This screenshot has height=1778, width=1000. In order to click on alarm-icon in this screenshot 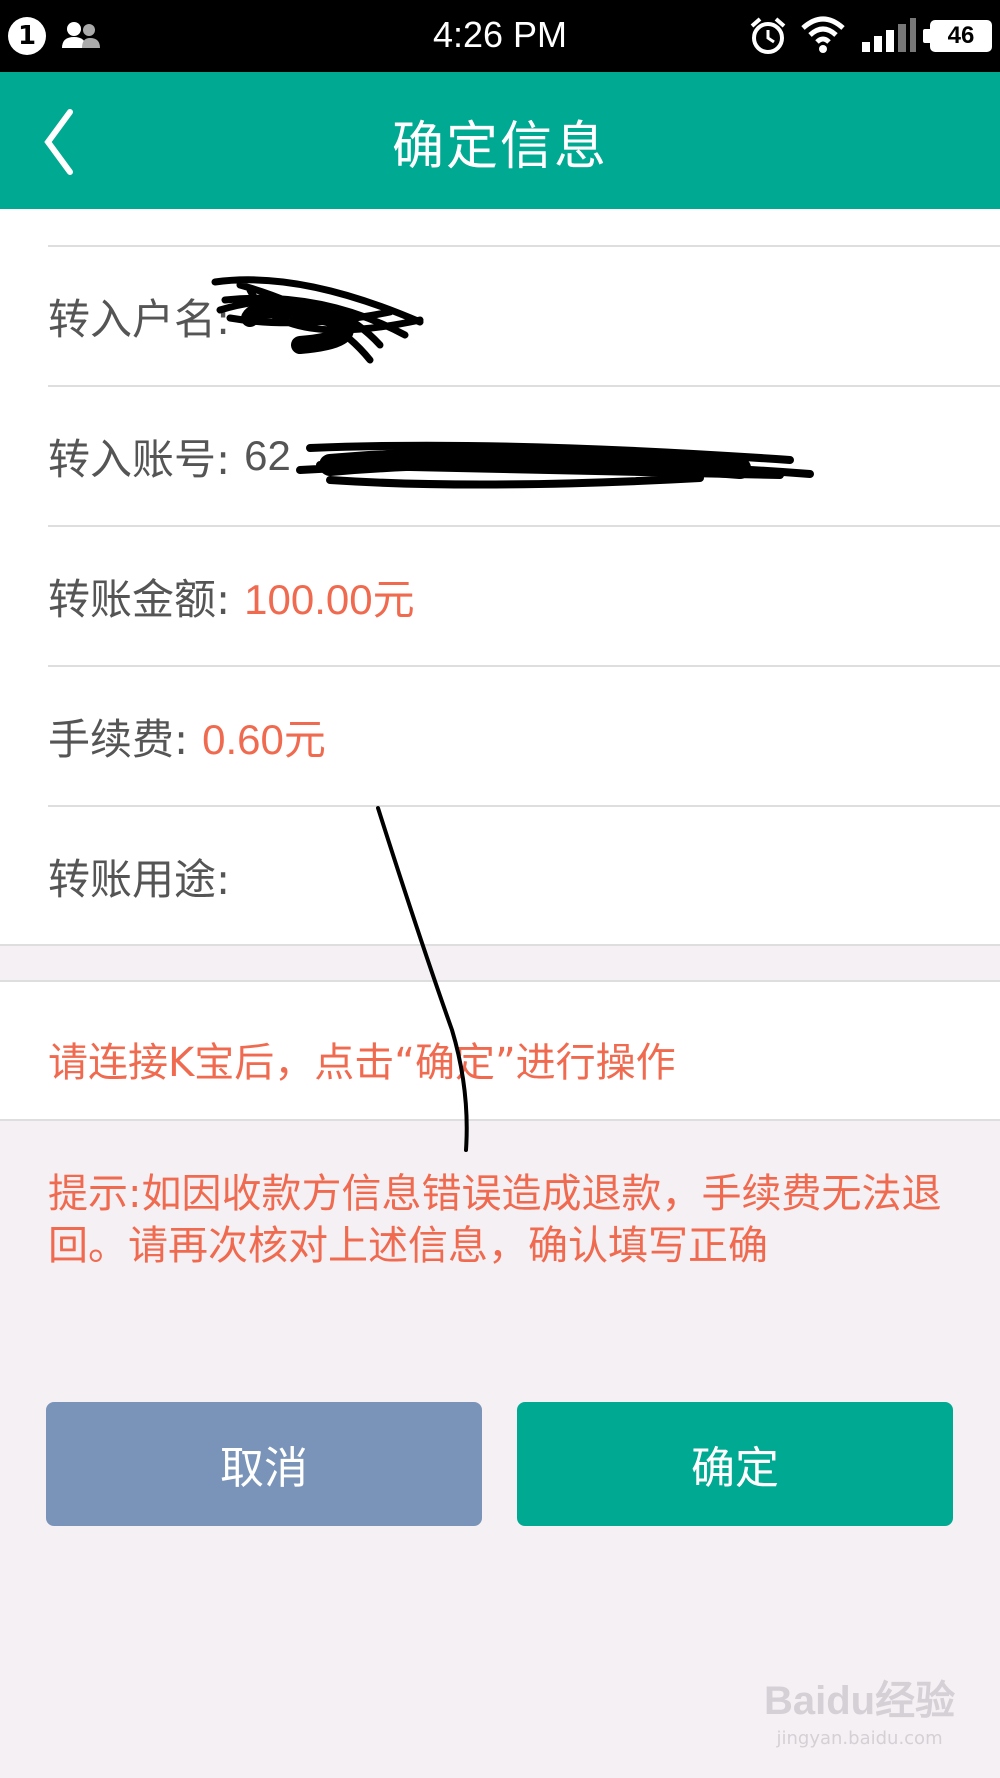, I will do `click(768, 35)`.